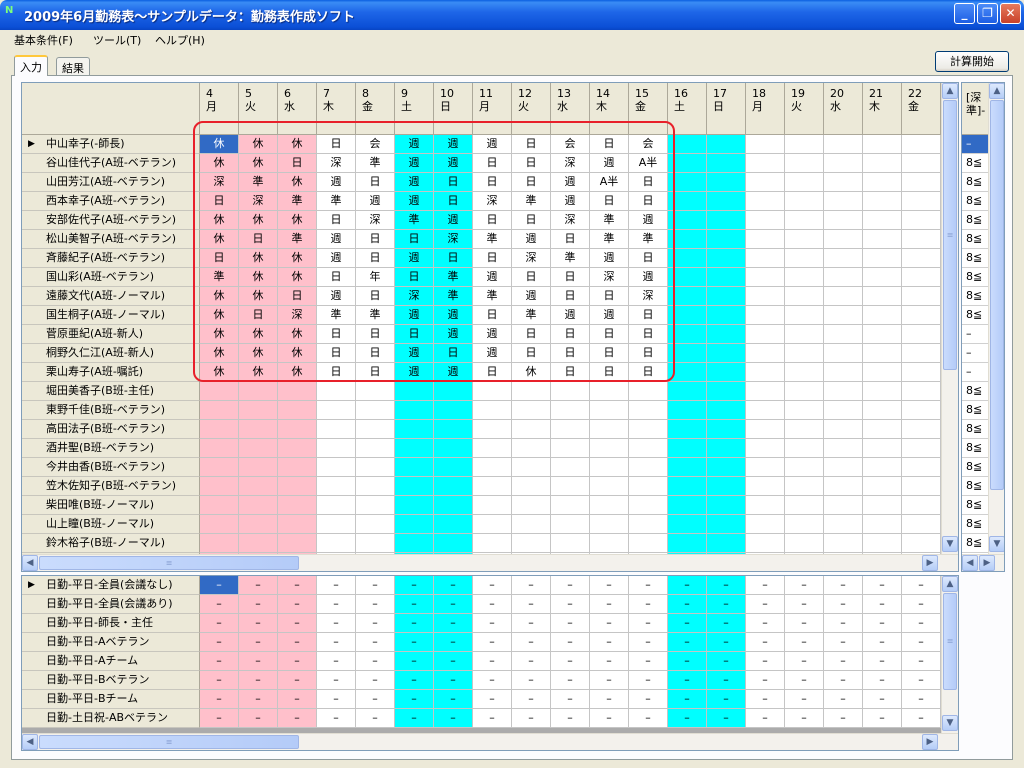 Image resolution: width=1024 pixels, height=768 pixels. Describe the element at coordinates (111, 524) in the screenshot. I see `staff-name: 山上瞳(B班-ノーマル)` at that location.